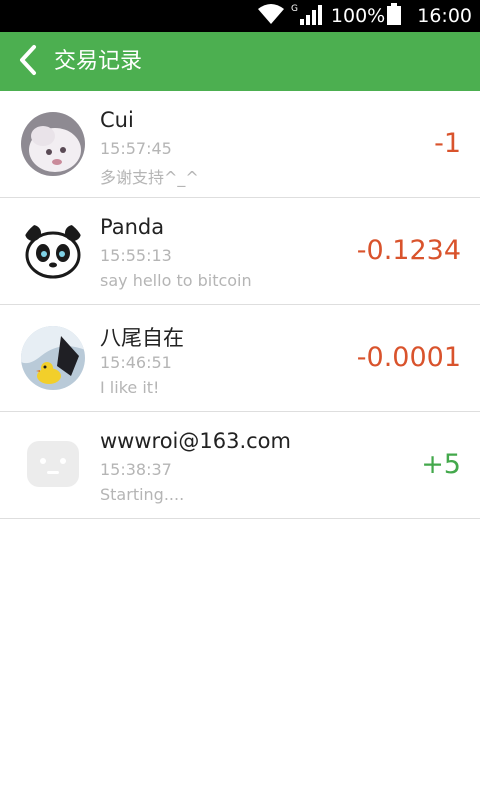  Describe the element at coordinates (117, 120) in the screenshot. I see `sender-name: Cui` at that location.